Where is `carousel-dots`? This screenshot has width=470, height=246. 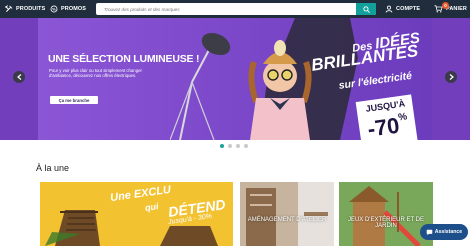 carousel-dots is located at coordinates (234, 146).